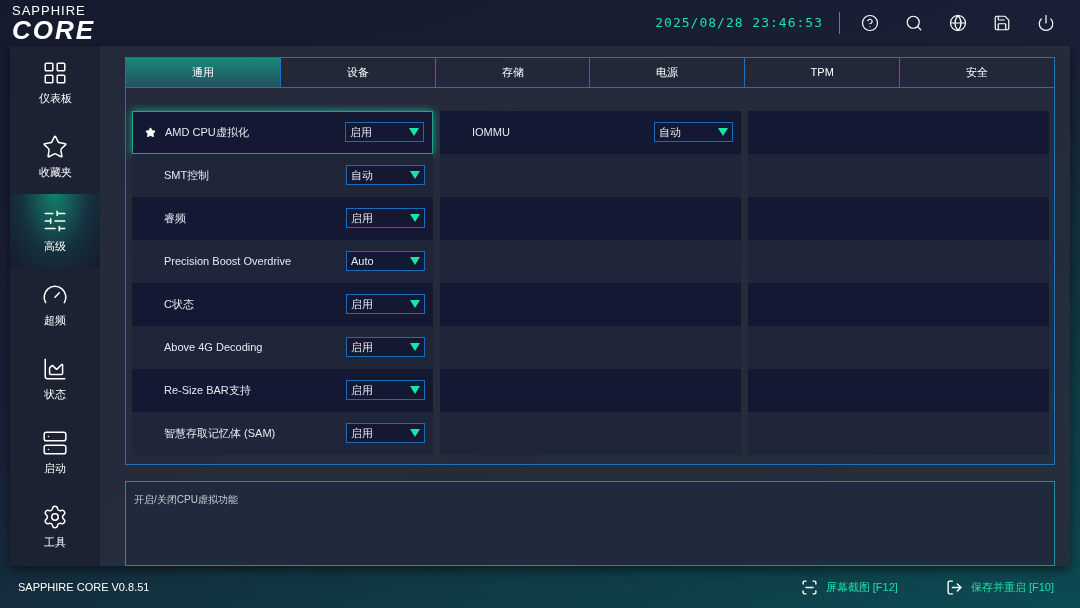  Describe the element at coordinates (282, 304) in the screenshot. I see `setting-row: C状态 启用` at that location.